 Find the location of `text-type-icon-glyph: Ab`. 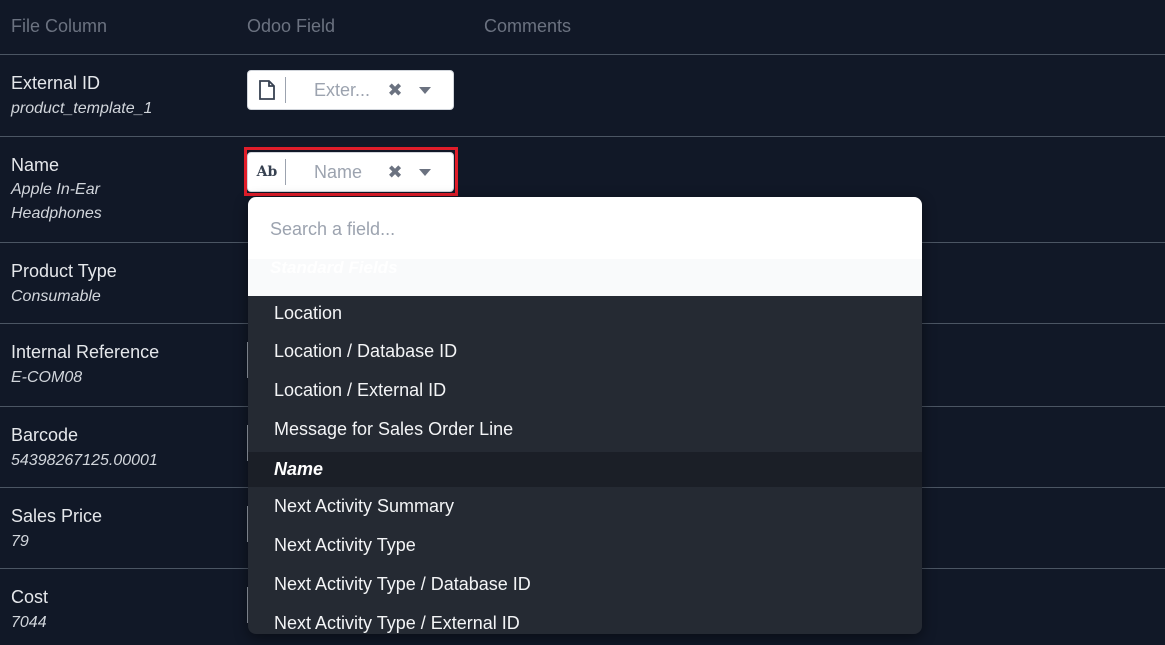

text-type-icon-glyph: Ab is located at coordinates (267, 172).